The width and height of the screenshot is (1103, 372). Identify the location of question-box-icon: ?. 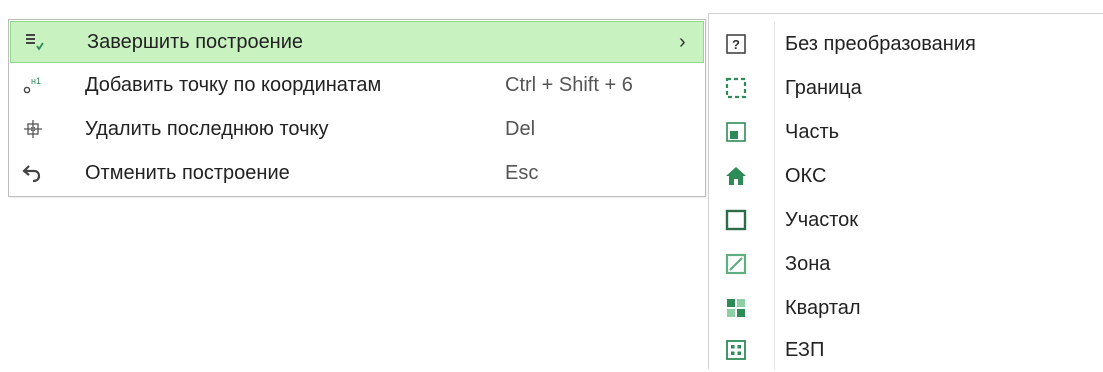
(736, 44).